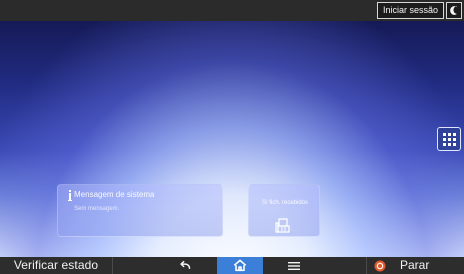  What do you see at coordinates (282, 225) in the screenshot?
I see `fax-document-icon` at bounding box center [282, 225].